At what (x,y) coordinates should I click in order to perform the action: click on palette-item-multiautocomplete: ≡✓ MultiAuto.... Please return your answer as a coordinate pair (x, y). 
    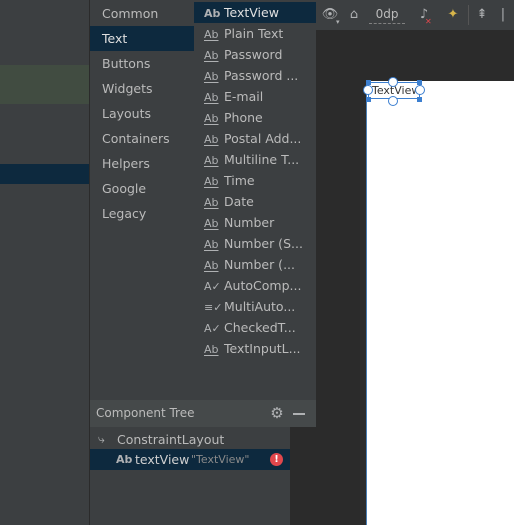
    Looking at the image, I should click on (255, 306).